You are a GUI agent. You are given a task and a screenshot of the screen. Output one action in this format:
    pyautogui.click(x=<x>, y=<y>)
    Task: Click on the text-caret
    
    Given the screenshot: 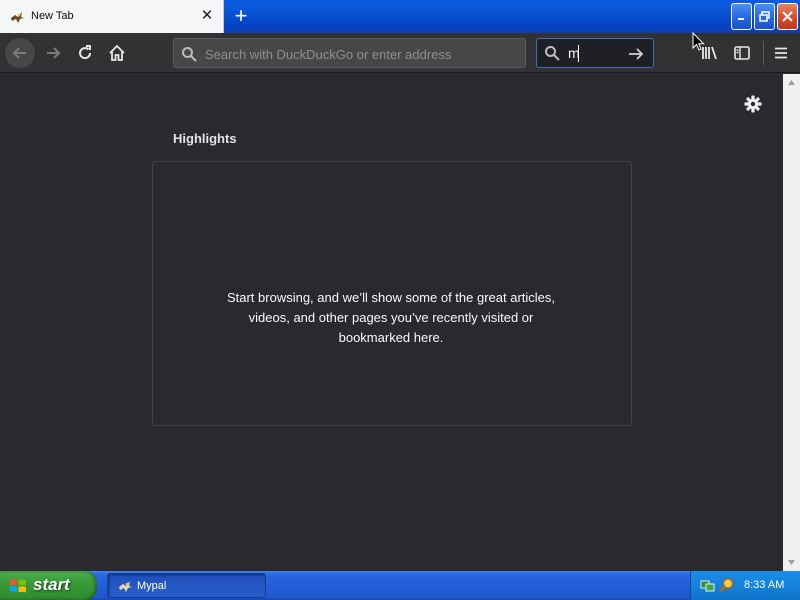 What is the action you would take?
    pyautogui.click(x=578, y=53)
    